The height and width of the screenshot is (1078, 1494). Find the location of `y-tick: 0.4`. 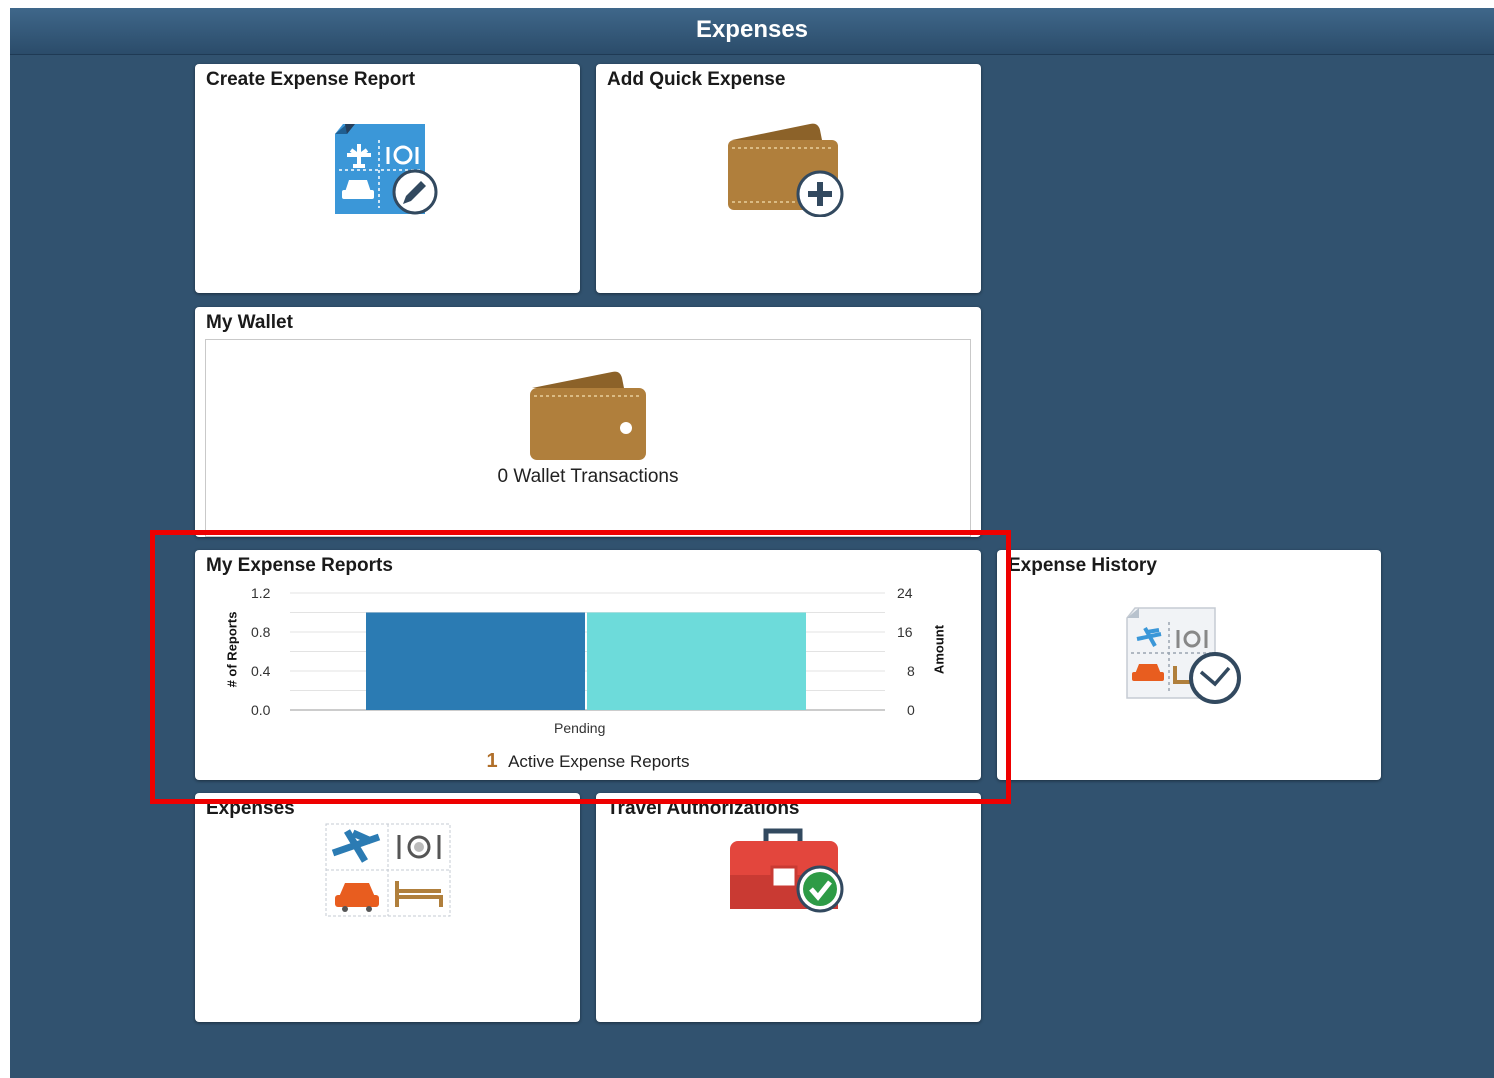

y-tick: 0.4 is located at coordinates (261, 671).